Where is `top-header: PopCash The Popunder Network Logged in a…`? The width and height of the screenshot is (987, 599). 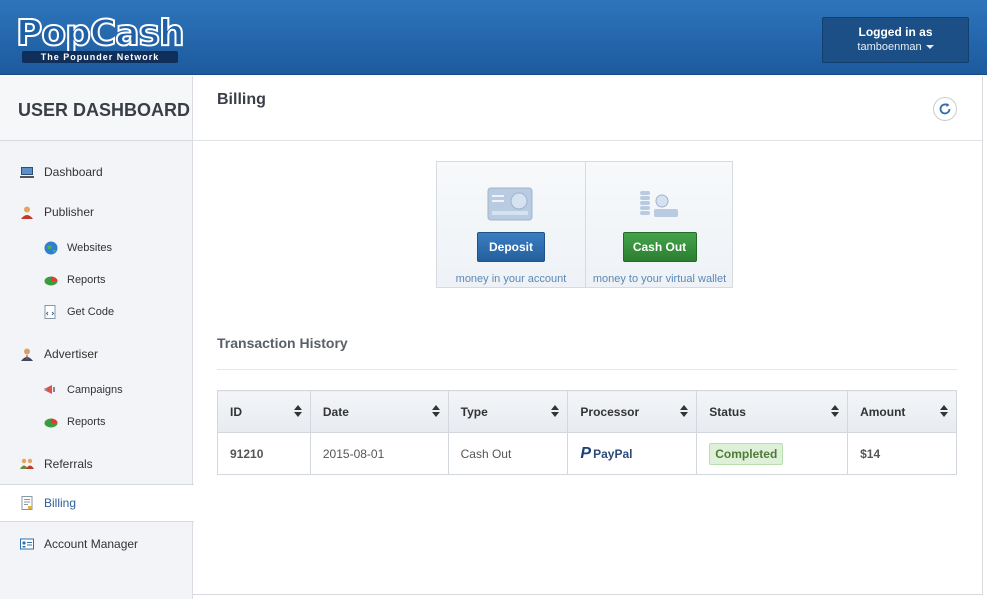
top-header: PopCash The Popunder Network Logged in a… is located at coordinates (493, 37).